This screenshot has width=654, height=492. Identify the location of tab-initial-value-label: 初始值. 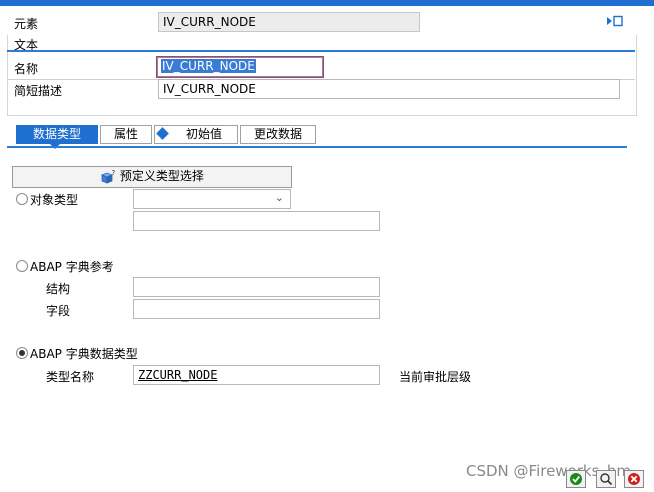
(203, 134).